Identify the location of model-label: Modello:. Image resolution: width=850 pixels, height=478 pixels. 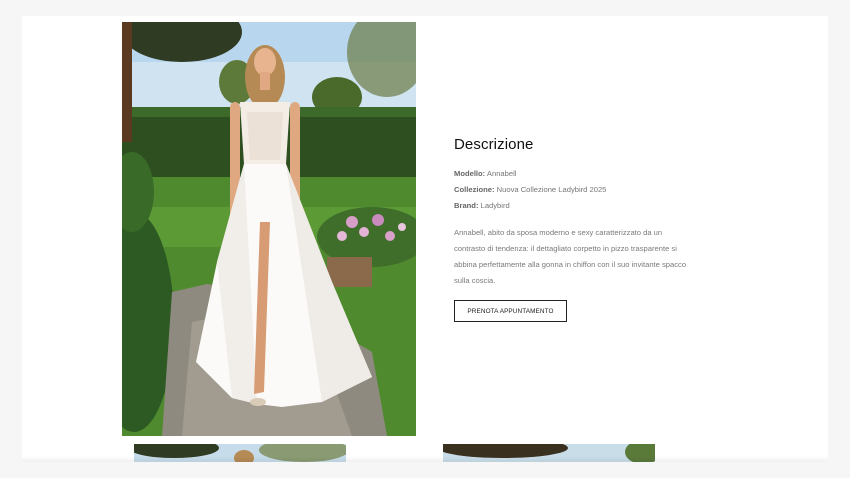
(470, 173).